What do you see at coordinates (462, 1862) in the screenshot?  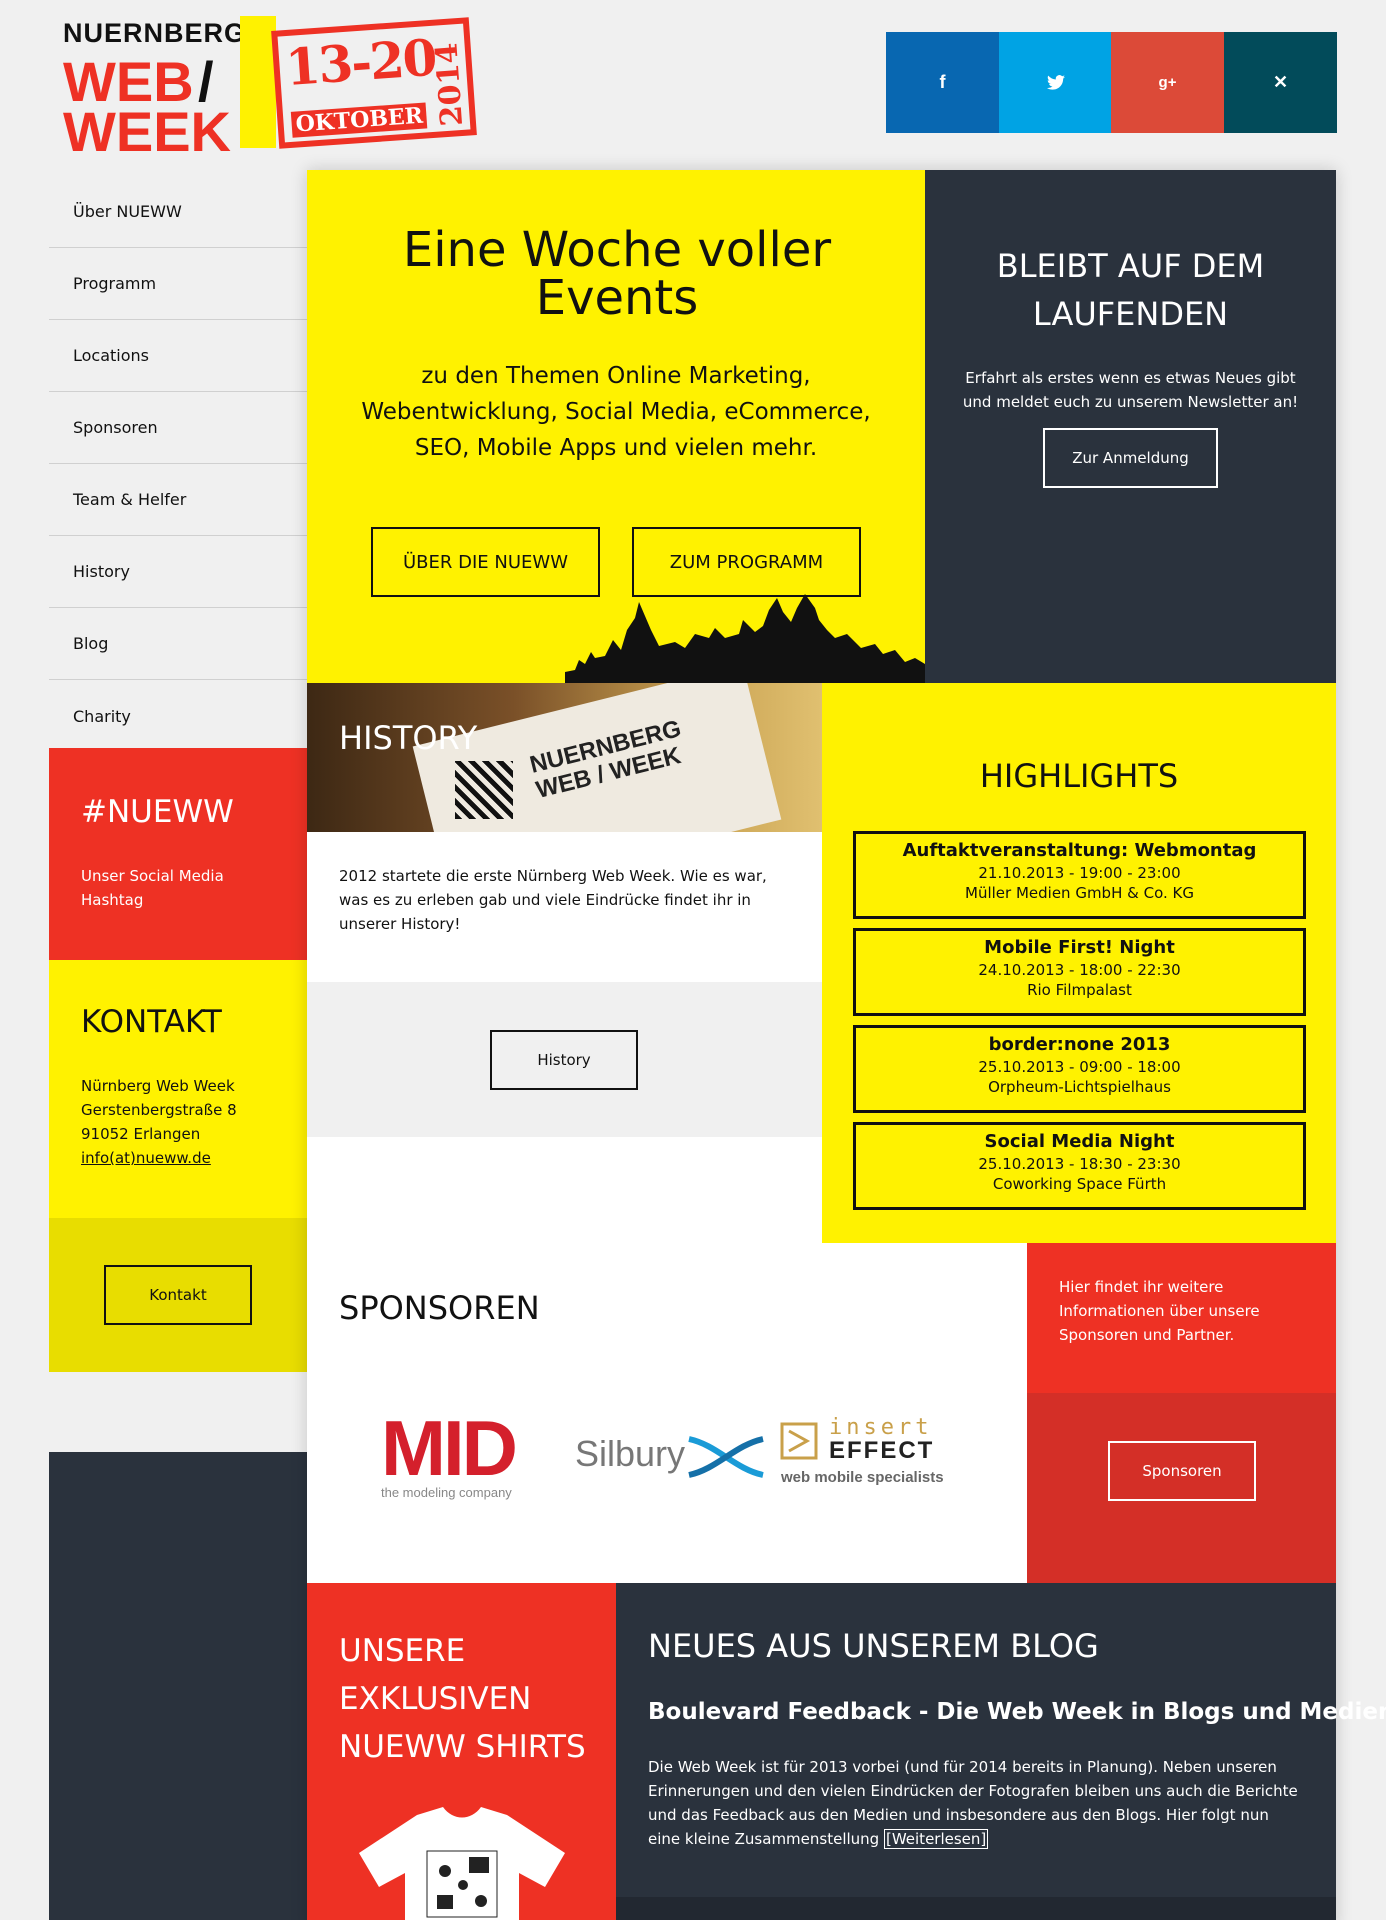 I see `tshirt-icon` at bounding box center [462, 1862].